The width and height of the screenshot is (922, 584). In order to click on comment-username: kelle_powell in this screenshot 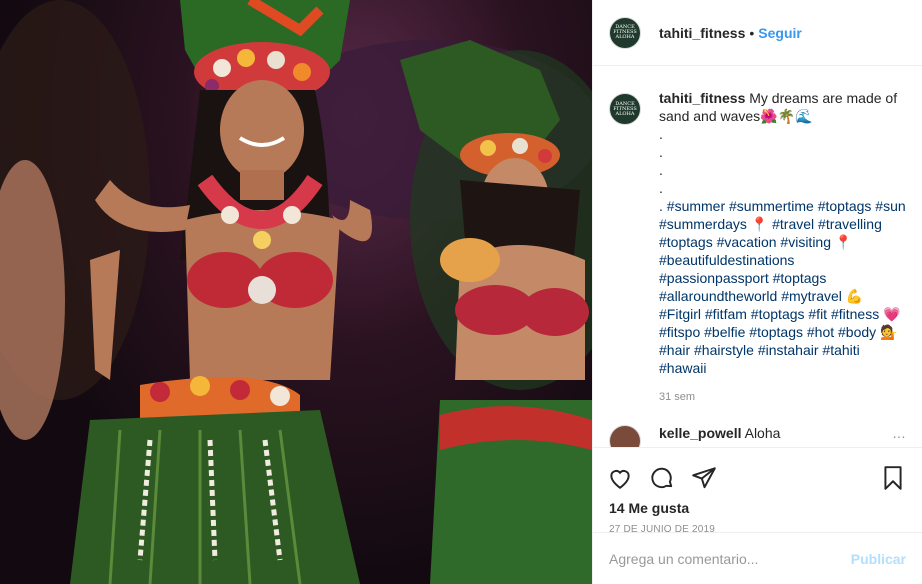, I will do `click(700, 433)`.